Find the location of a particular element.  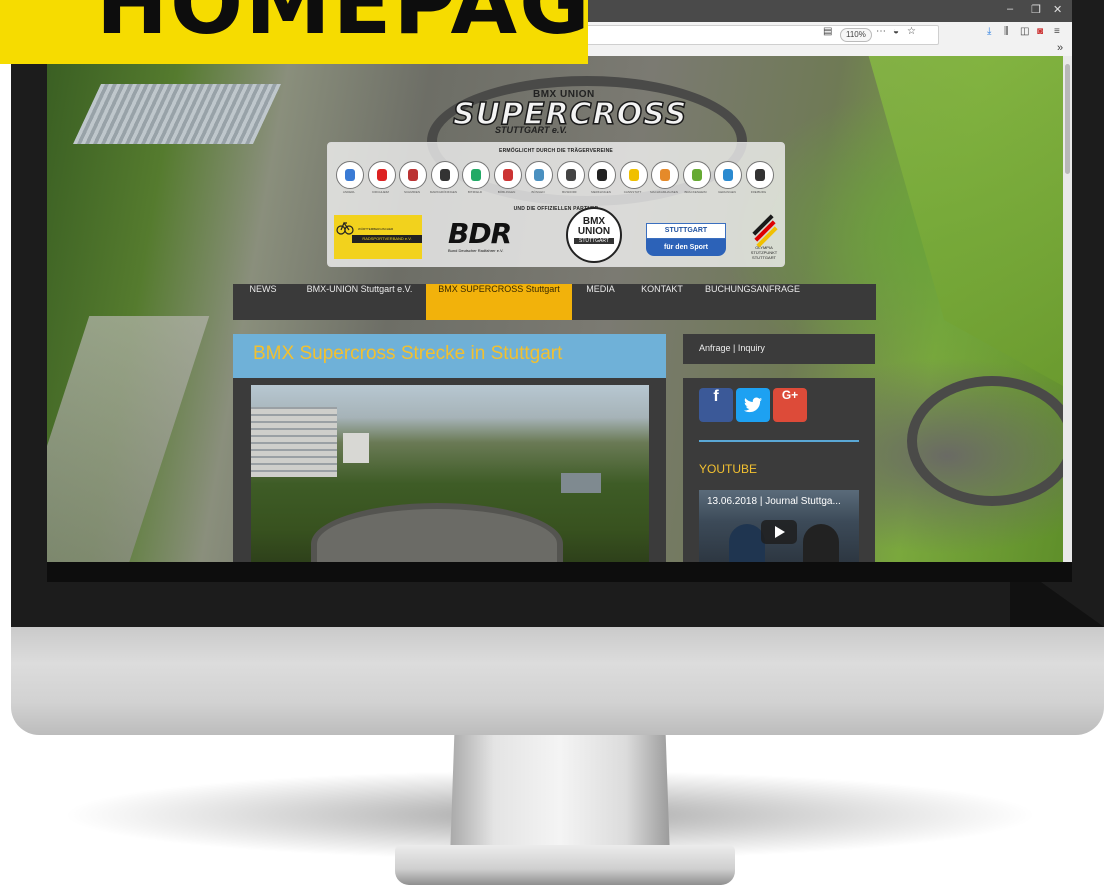

google-plus-icon: G+ is located at coordinates (790, 405).